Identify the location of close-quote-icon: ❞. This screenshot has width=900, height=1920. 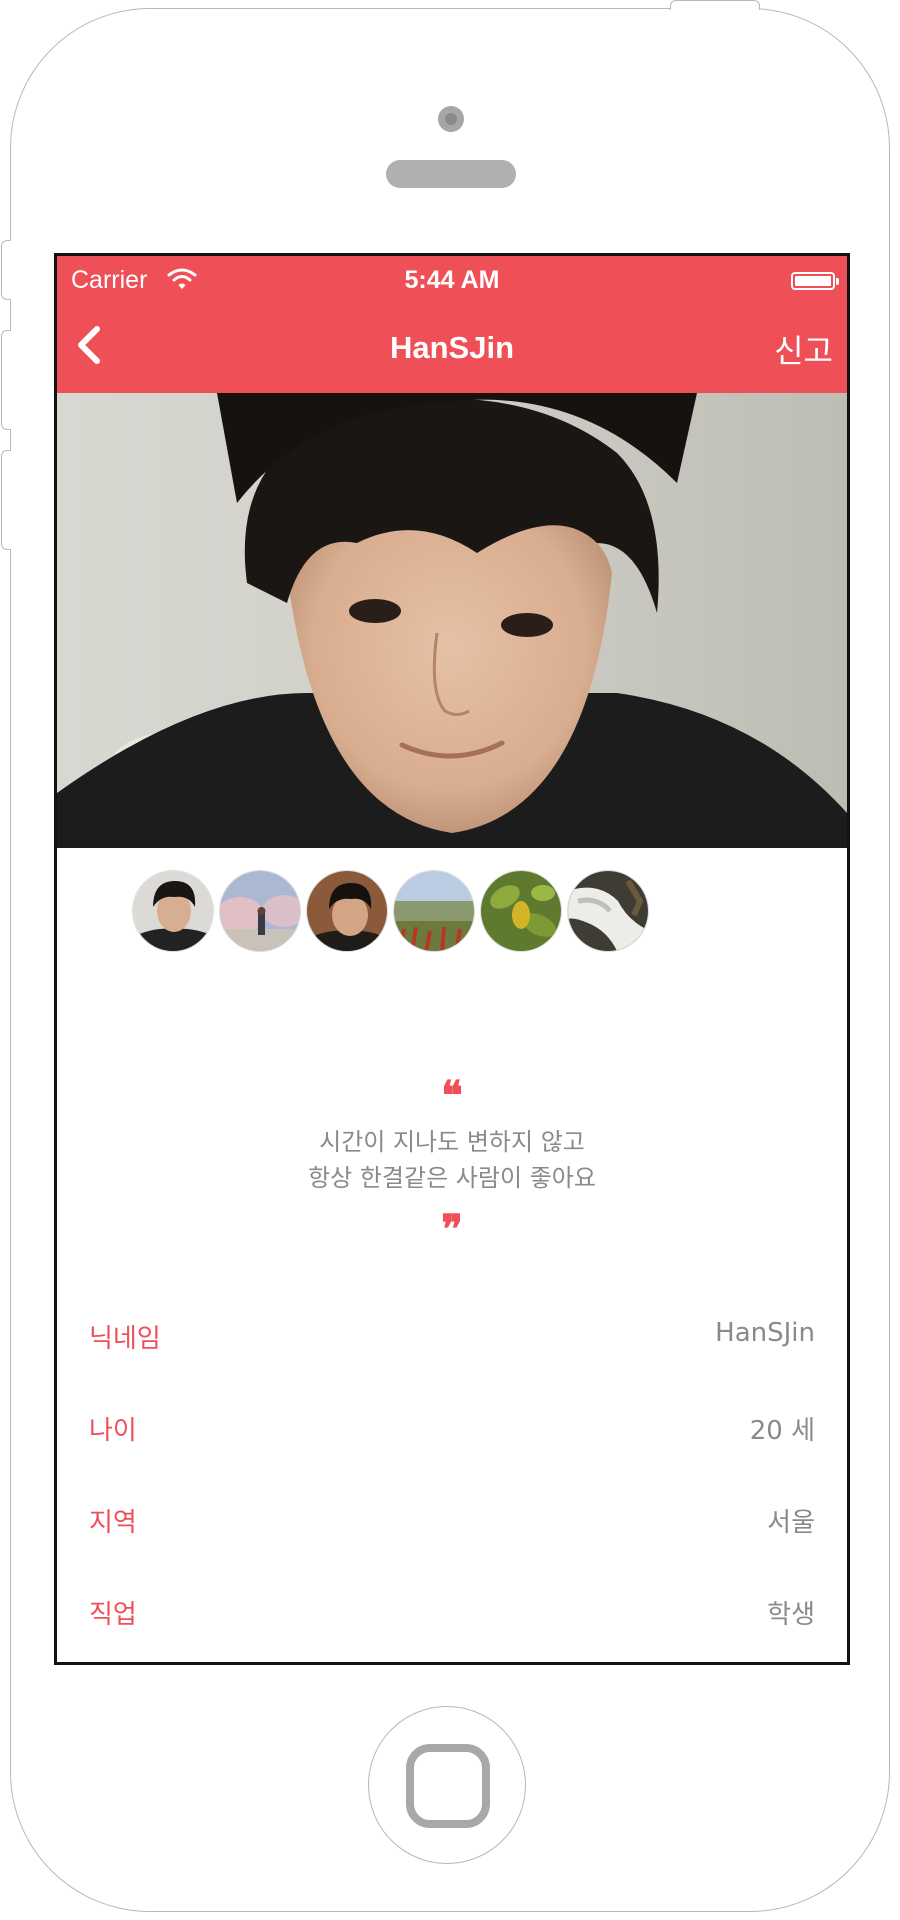
(452, 1229).